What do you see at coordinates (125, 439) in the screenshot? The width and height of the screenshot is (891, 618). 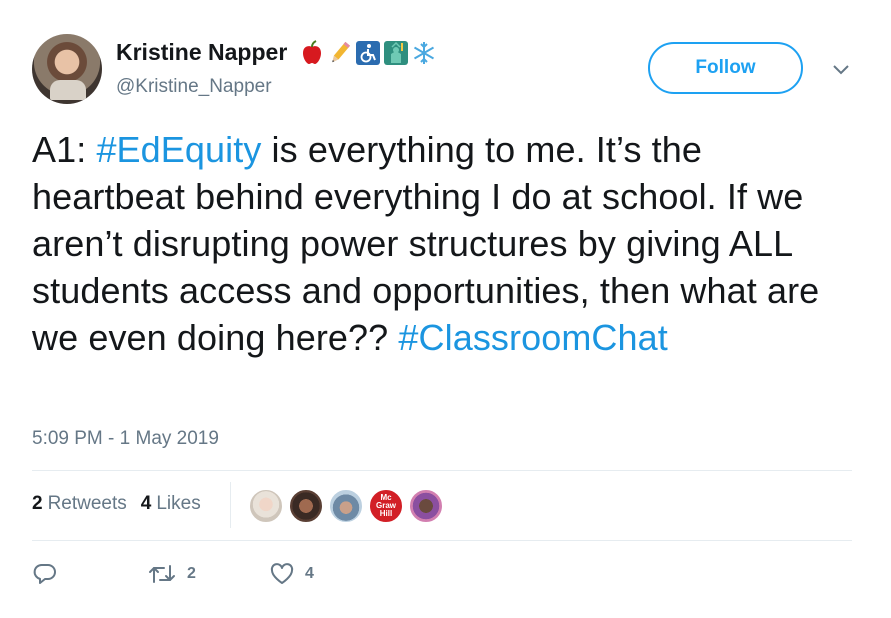 I see `tweet-timestamp: 5:09 PM - 1 May 2019` at bounding box center [125, 439].